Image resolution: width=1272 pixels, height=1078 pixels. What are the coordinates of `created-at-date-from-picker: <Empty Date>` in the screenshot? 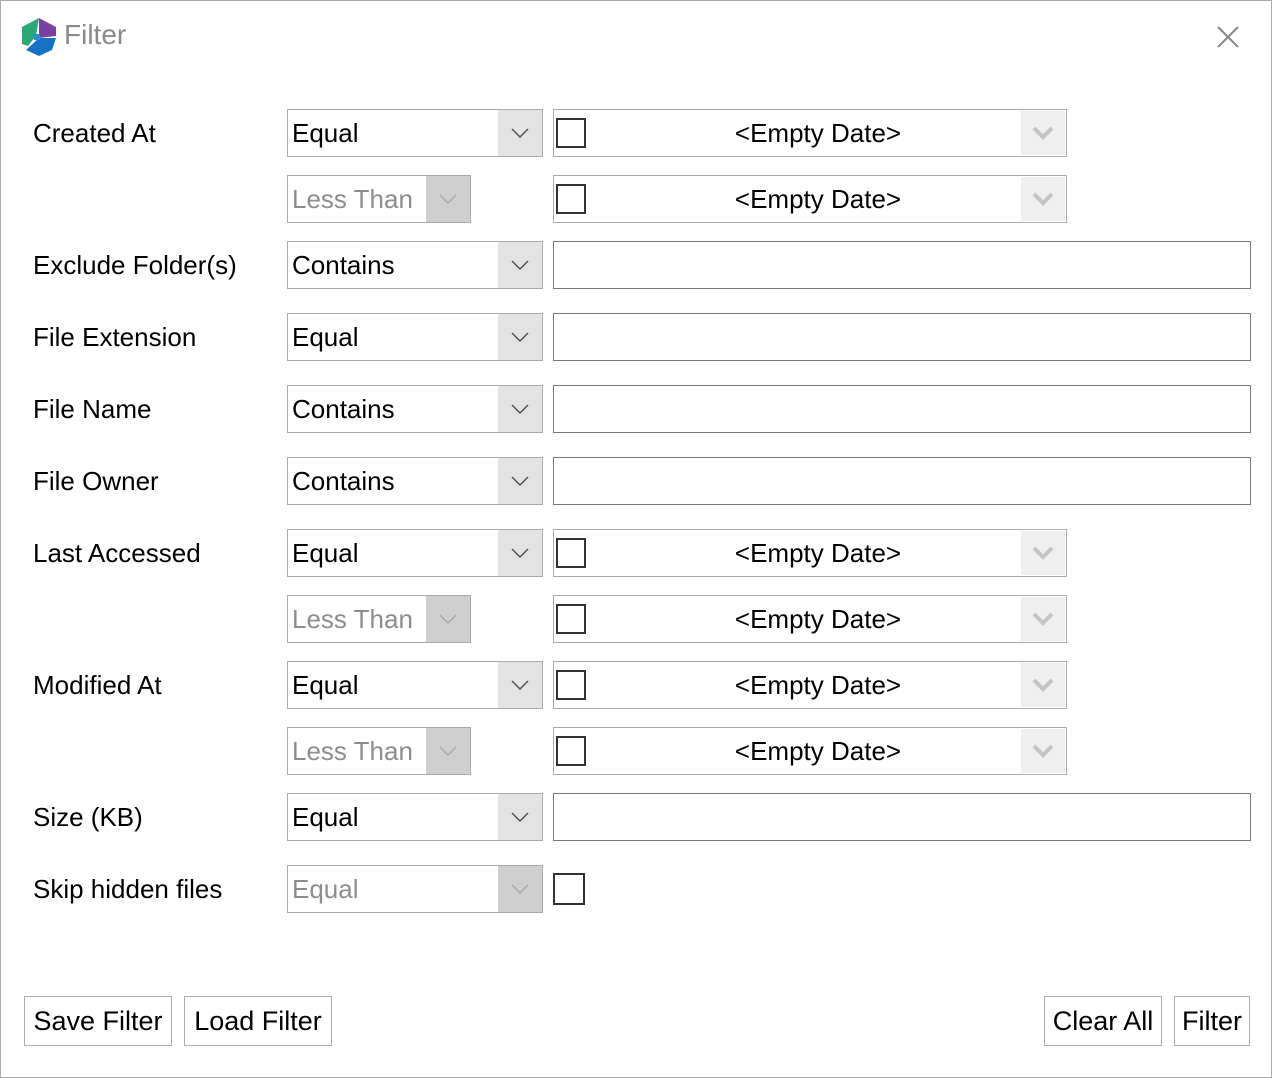 It's located at (810, 133).